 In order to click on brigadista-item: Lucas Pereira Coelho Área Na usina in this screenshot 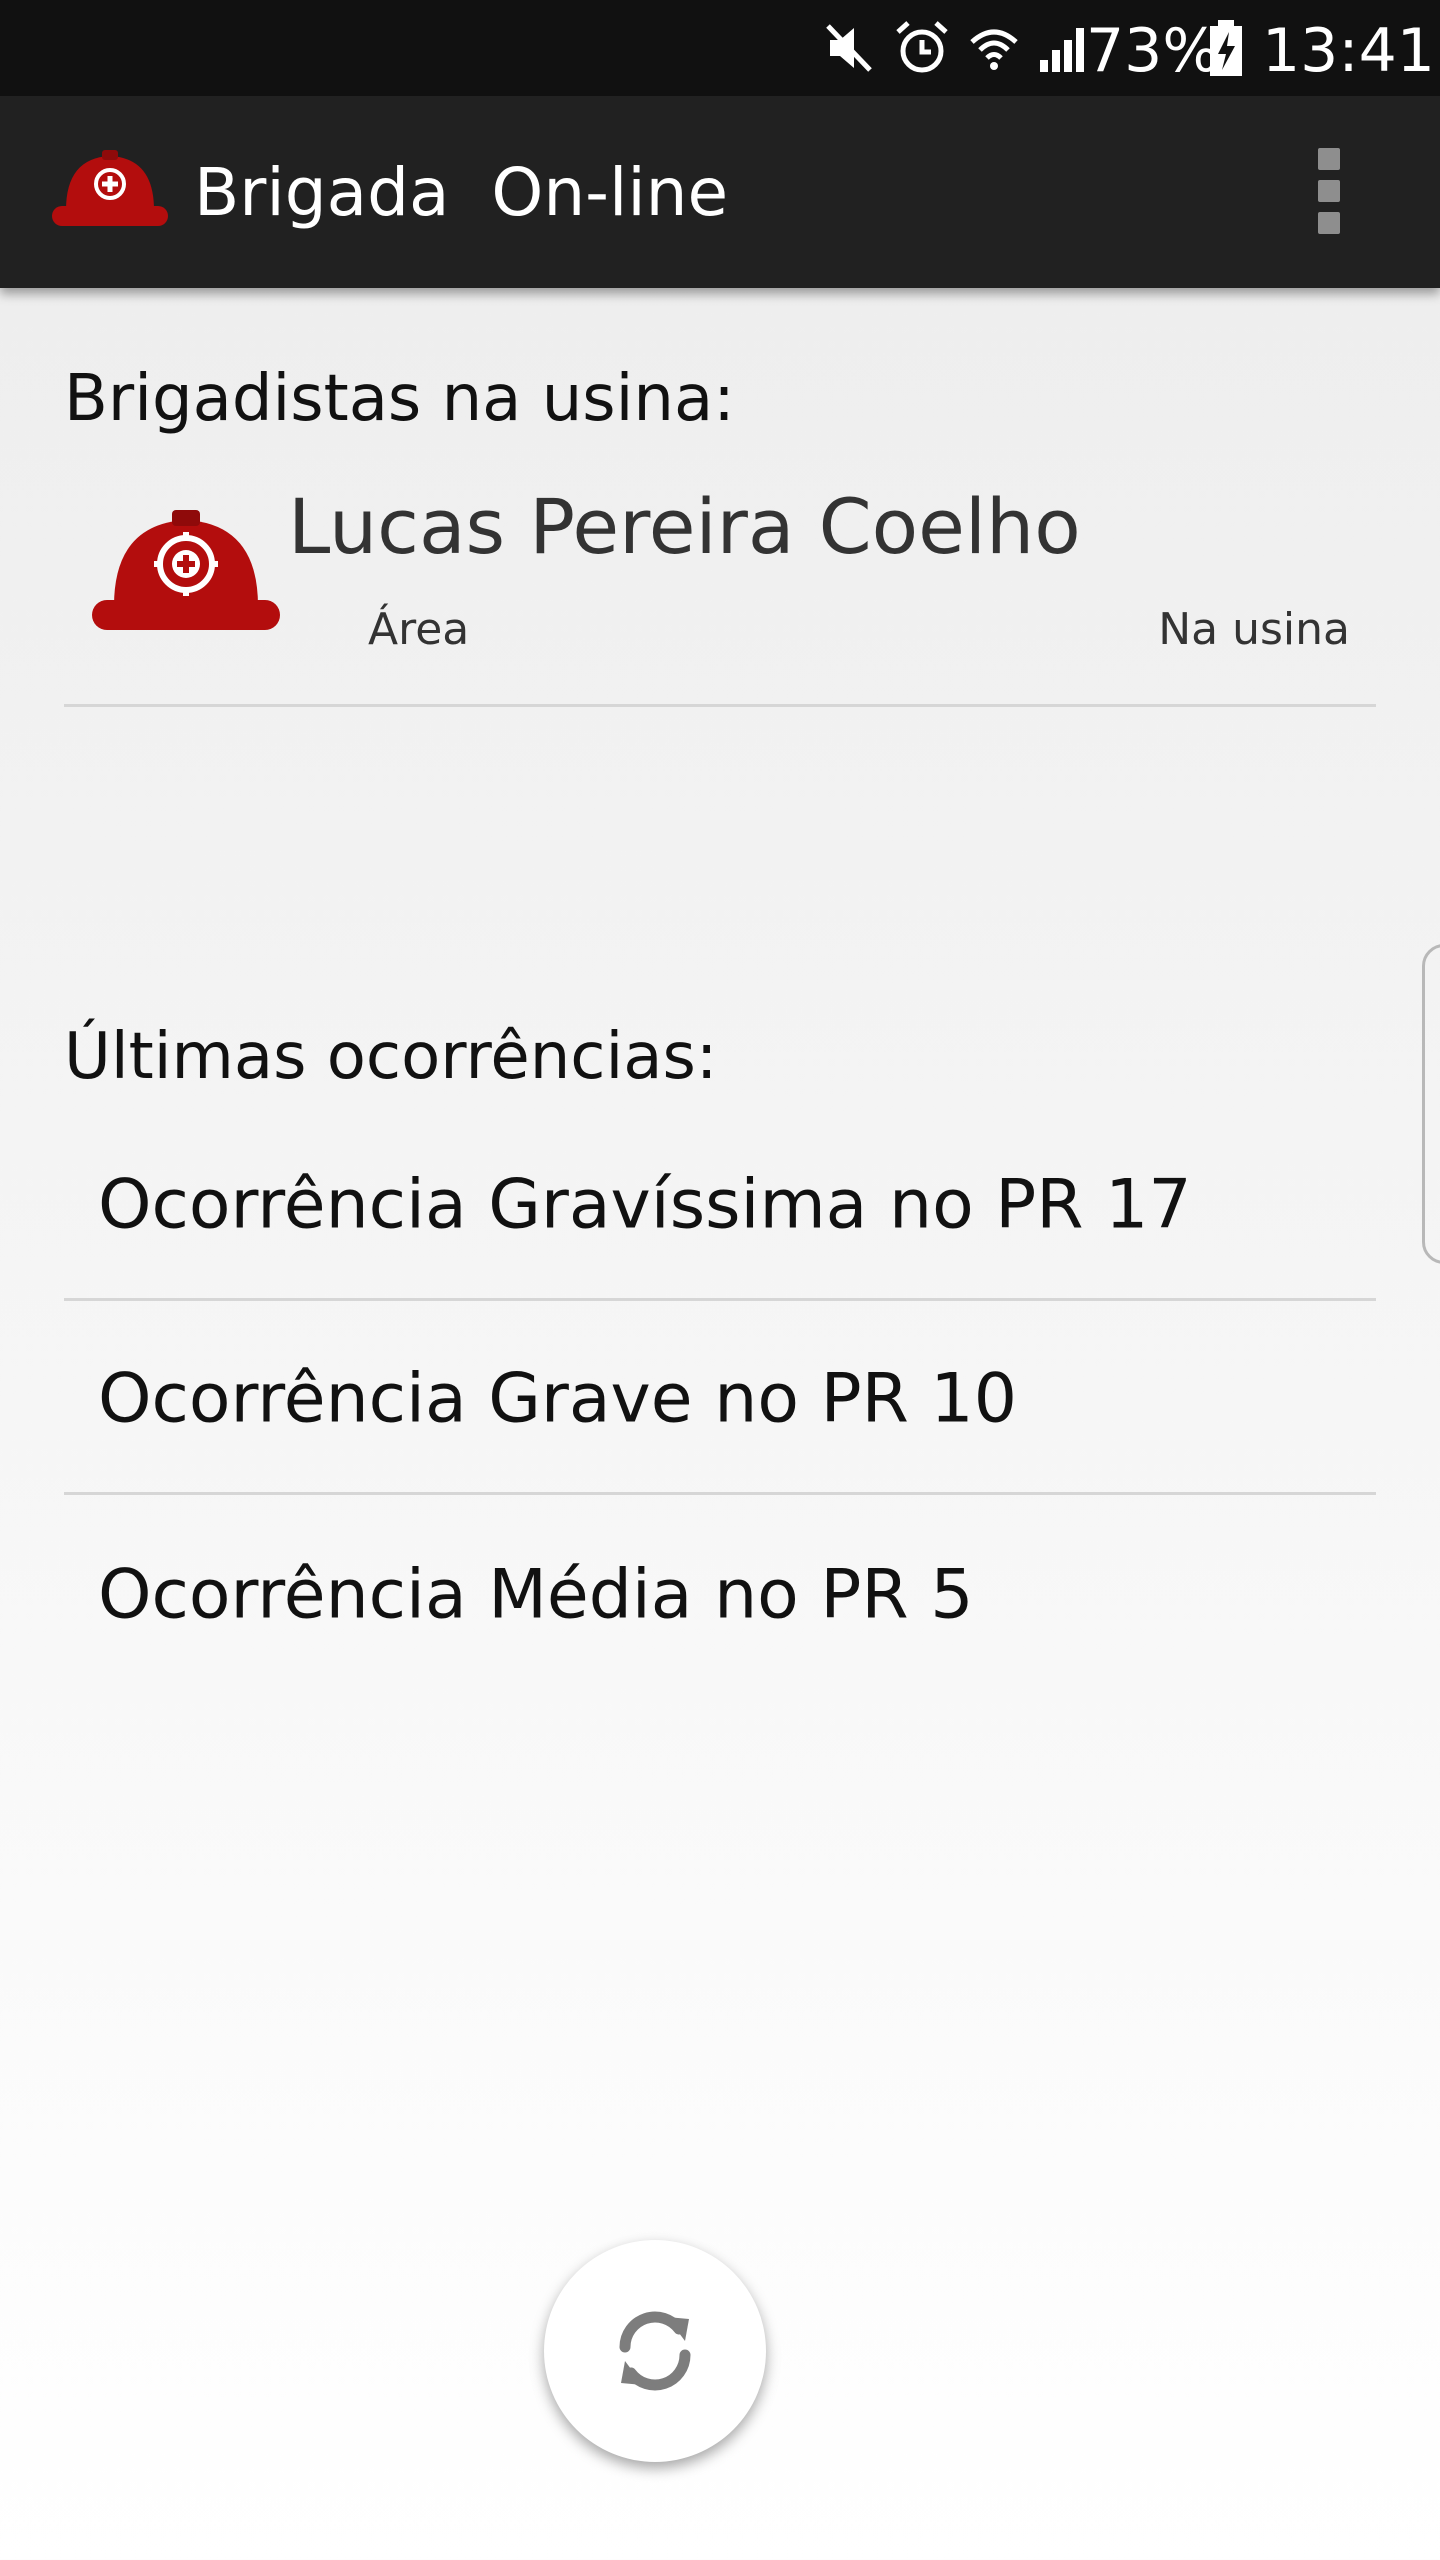, I will do `click(720, 591)`.